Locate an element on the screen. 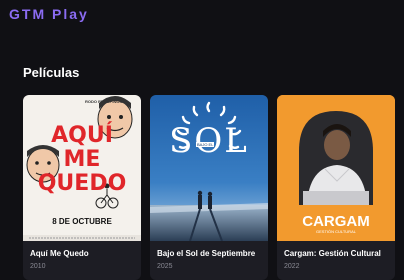  poster-subtitle: BAJO EL is located at coordinates (205, 144).